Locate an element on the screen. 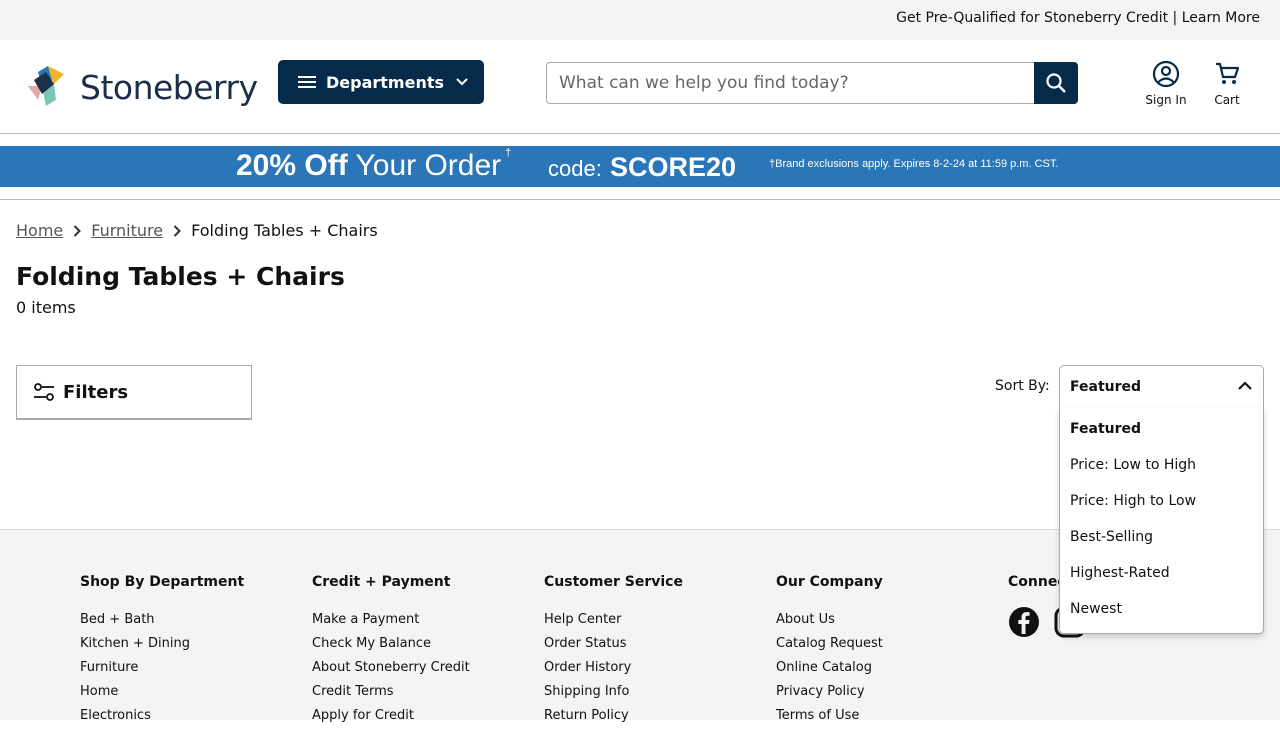 Image resolution: width=1280 pixels, height=732 pixels. departments-button: Departments is located at coordinates (381, 82).